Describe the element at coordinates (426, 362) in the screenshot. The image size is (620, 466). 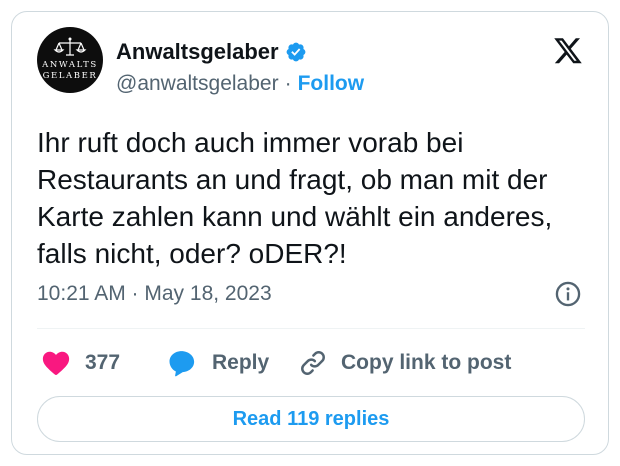
I see `copy-link-label: Copy link to post` at that location.